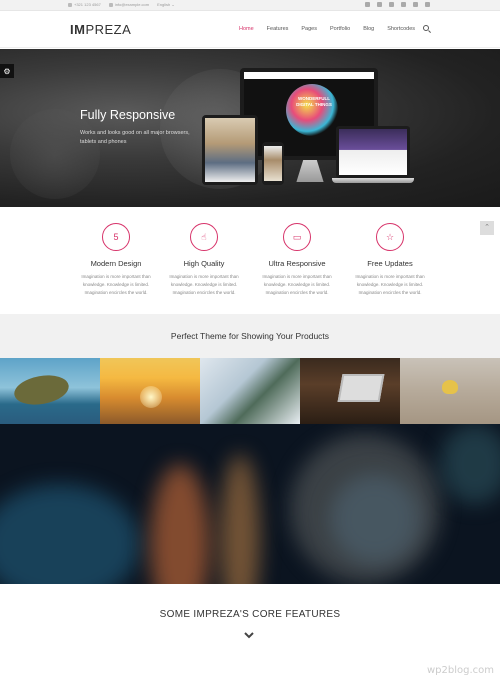 This screenshot has height=680, width=500. I want to click on star-icon: ☆, so click(390, 237).